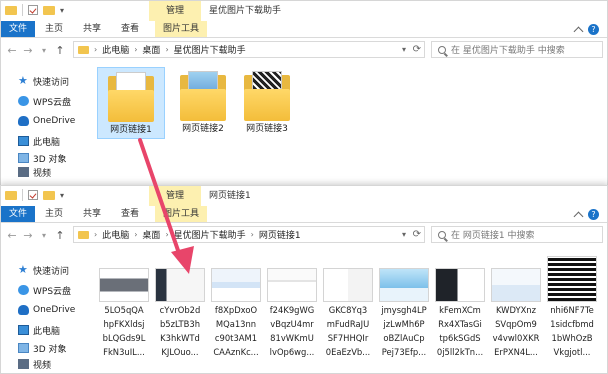 The image size is (608, 374). I want to click on search-input: 在 星优图片下载助手 中搜索, so click(517, 49).